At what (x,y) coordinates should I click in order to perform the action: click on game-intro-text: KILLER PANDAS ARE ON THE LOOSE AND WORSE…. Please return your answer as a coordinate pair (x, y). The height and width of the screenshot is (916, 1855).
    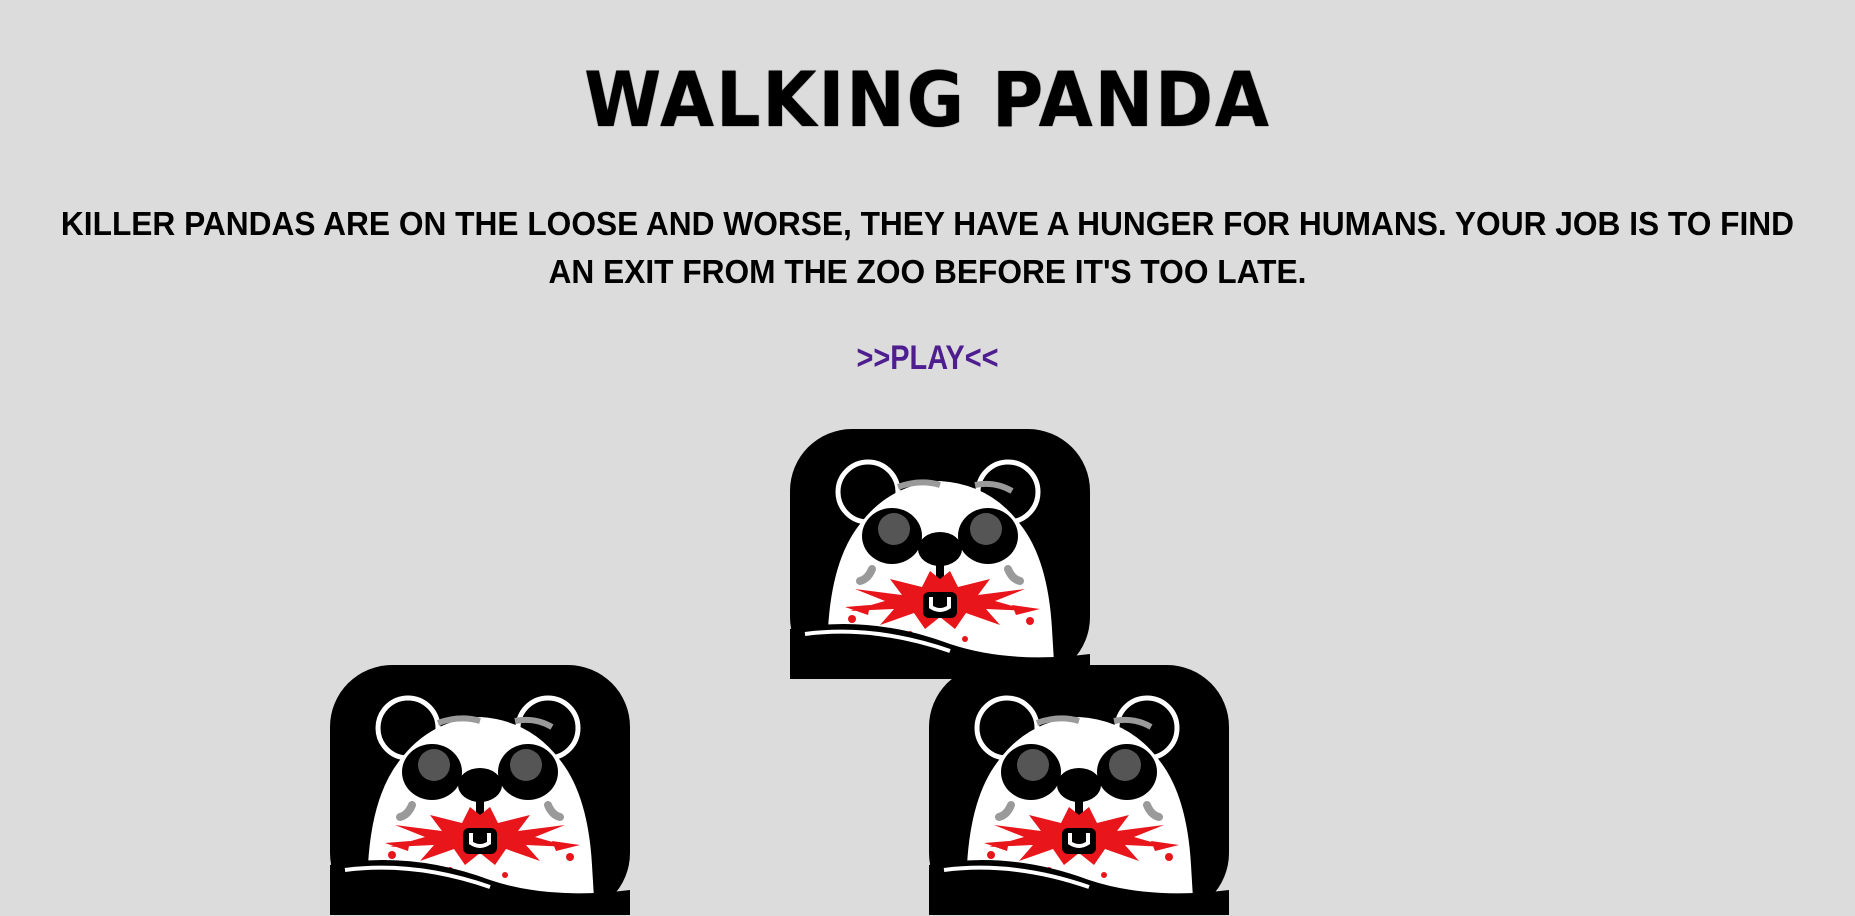
    Looking at the image, I should click on (927, 247).